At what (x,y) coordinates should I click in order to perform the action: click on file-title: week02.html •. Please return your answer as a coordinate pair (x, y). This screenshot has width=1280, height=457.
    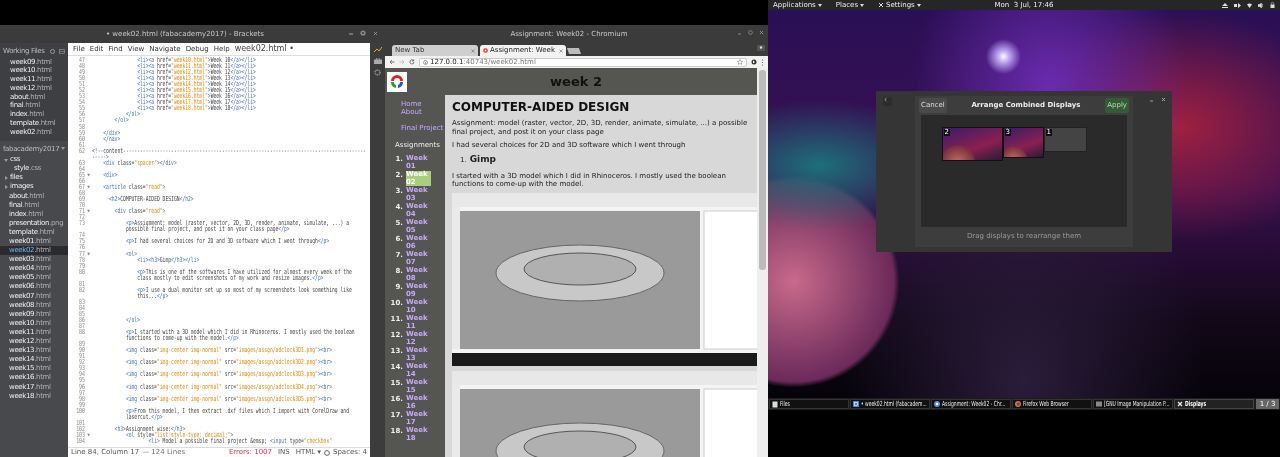
    Looking at the image, I should click on (264, 49).